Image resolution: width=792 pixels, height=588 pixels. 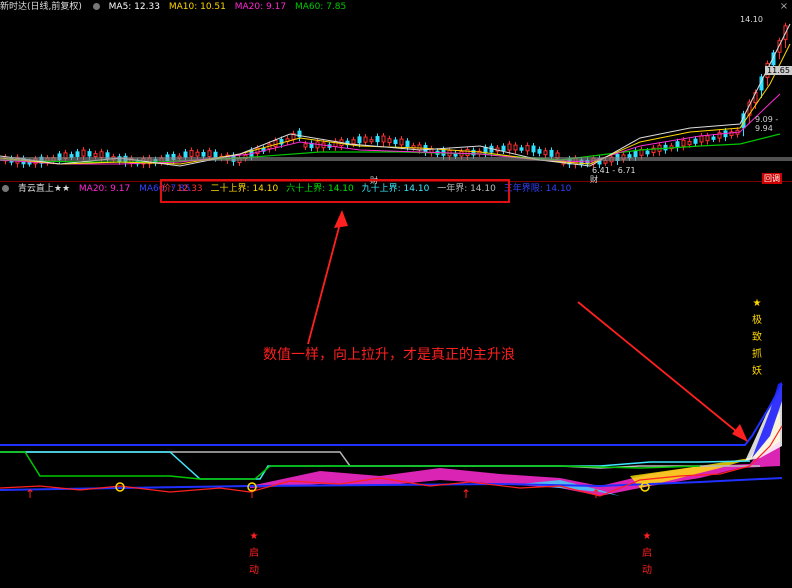 What do you see at coordinates (751, 19) in the screenshot?
I see `price-high-label: 14.10` at bounding box center [751, 19].